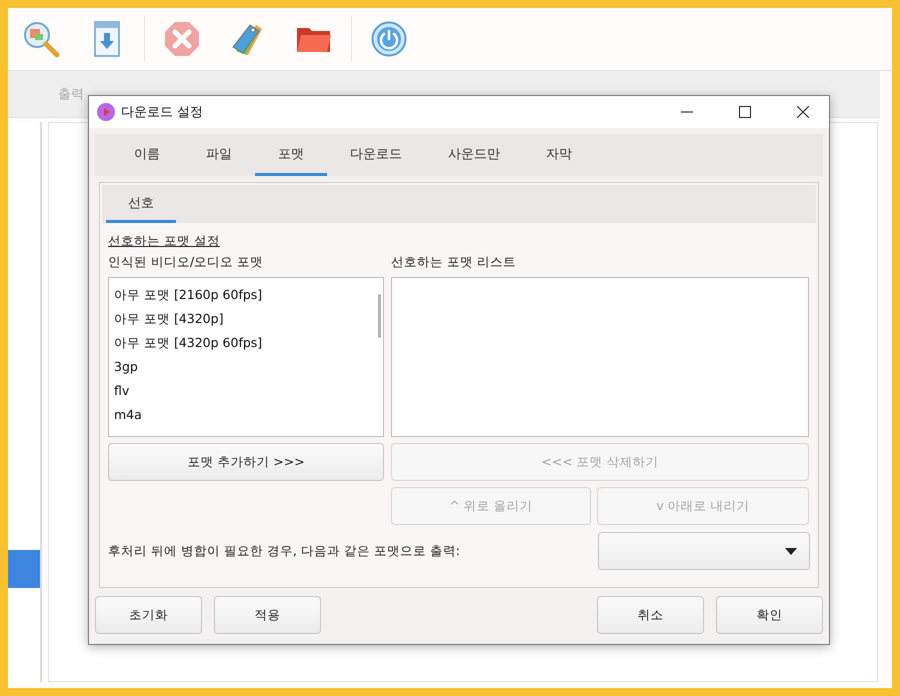 The width and height of the screenshot is (900, 696). I want to click on power-icon, so click(389, 39).